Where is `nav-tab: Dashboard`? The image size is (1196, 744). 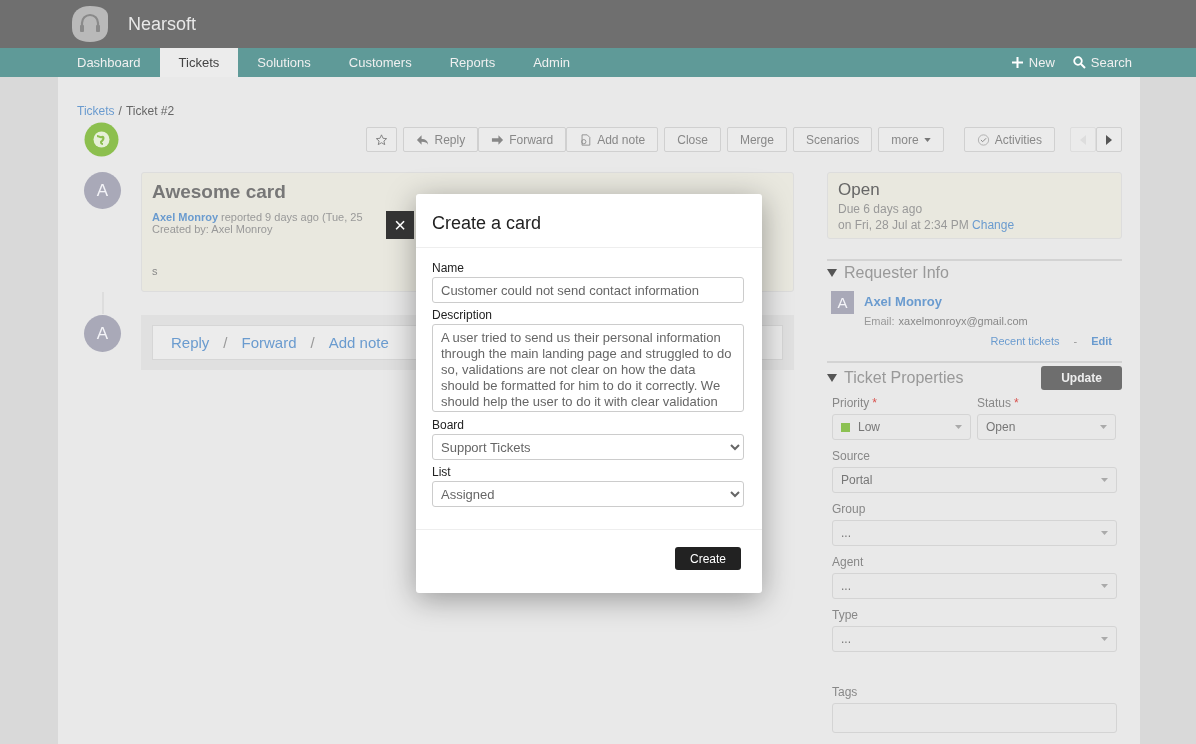 nav-tab: Dashboard is located at coordinates (109, 62).